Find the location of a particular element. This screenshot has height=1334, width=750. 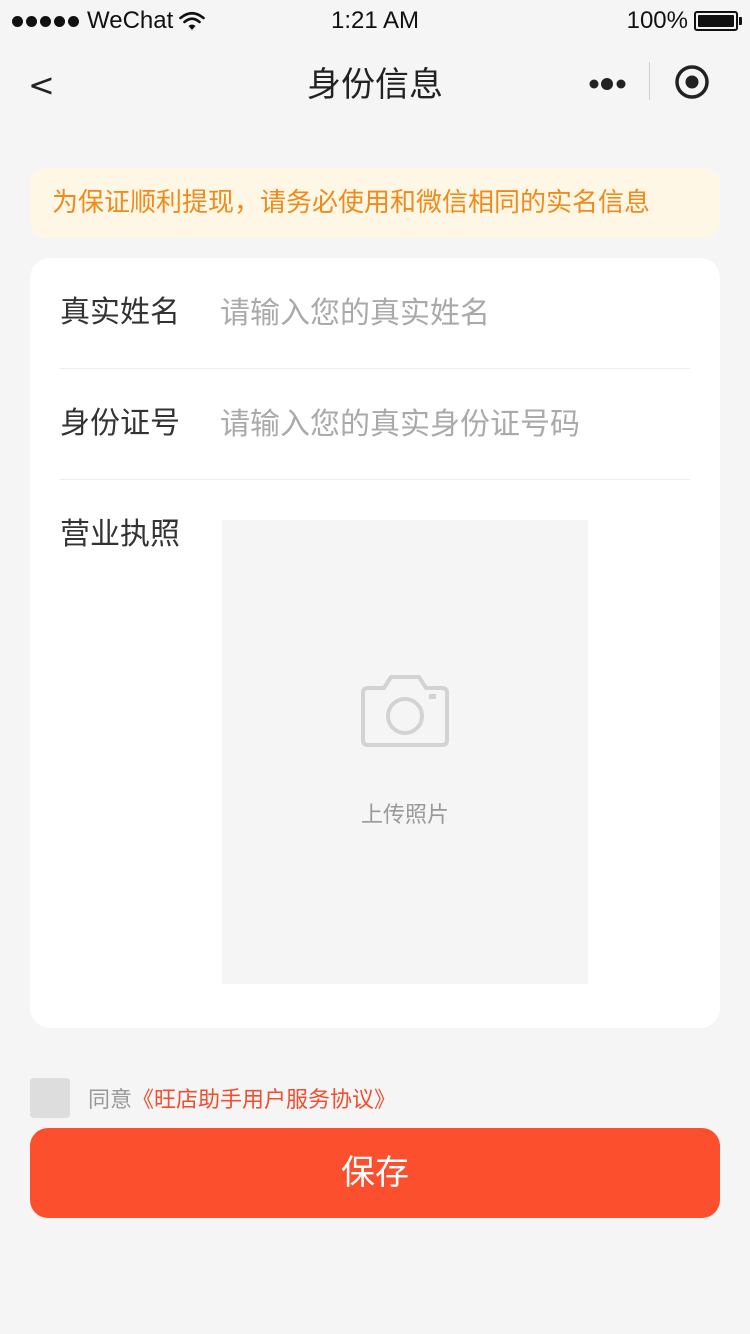

upload-photo-label: 上传照片 is located at coordinates (404, 815).